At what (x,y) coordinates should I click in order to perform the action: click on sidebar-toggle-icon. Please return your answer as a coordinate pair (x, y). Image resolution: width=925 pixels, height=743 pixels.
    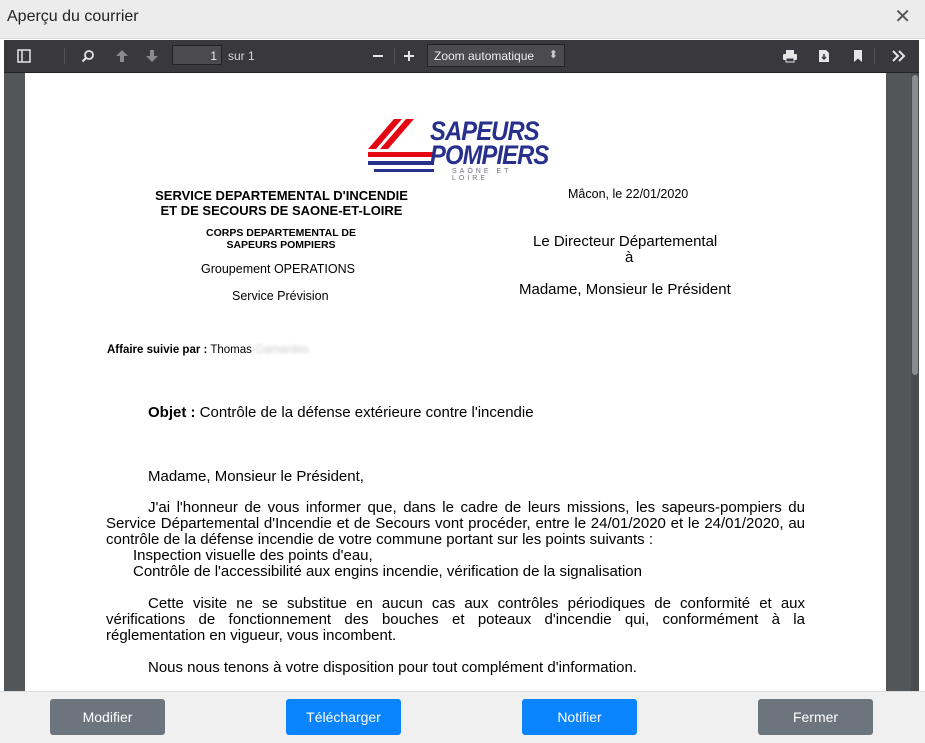
    Looking at the image, I should click on (24, 56).